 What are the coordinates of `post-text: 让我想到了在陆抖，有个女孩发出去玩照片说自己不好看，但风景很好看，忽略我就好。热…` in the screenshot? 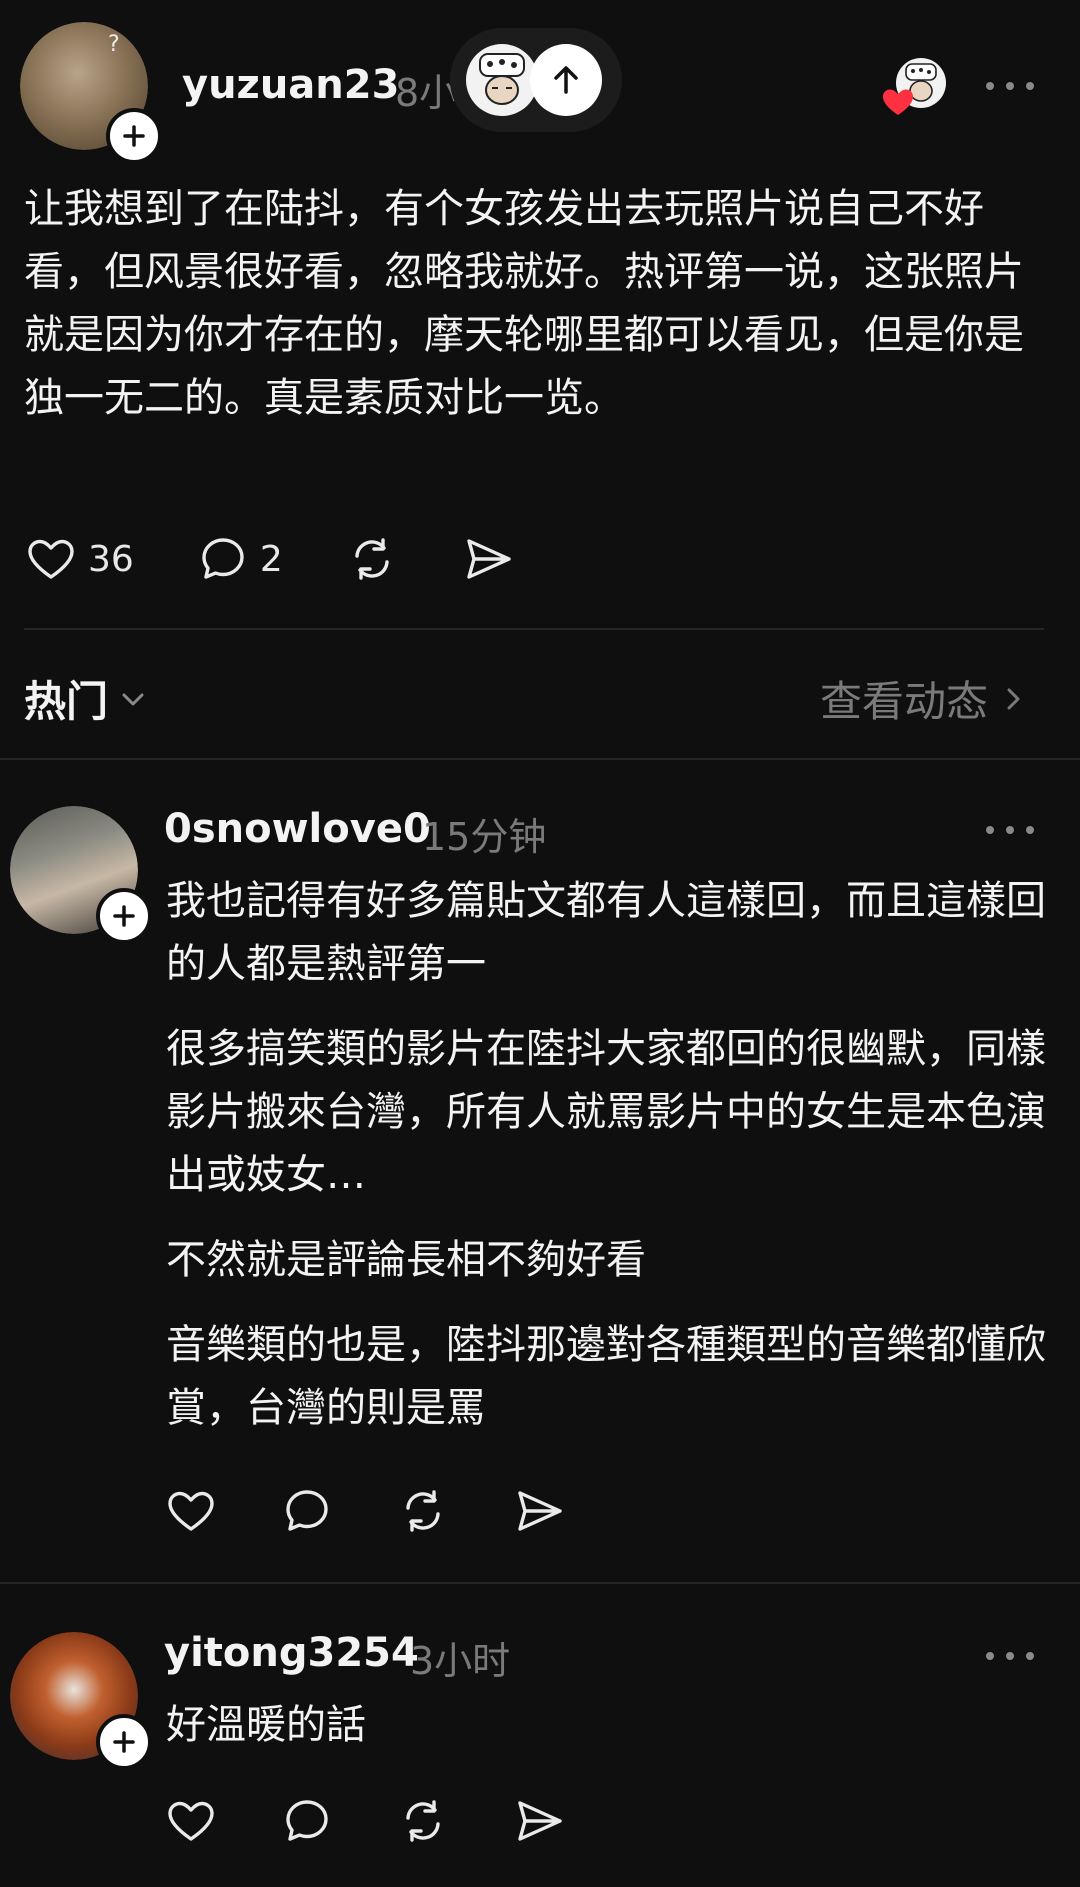 It's located at (524, 303).